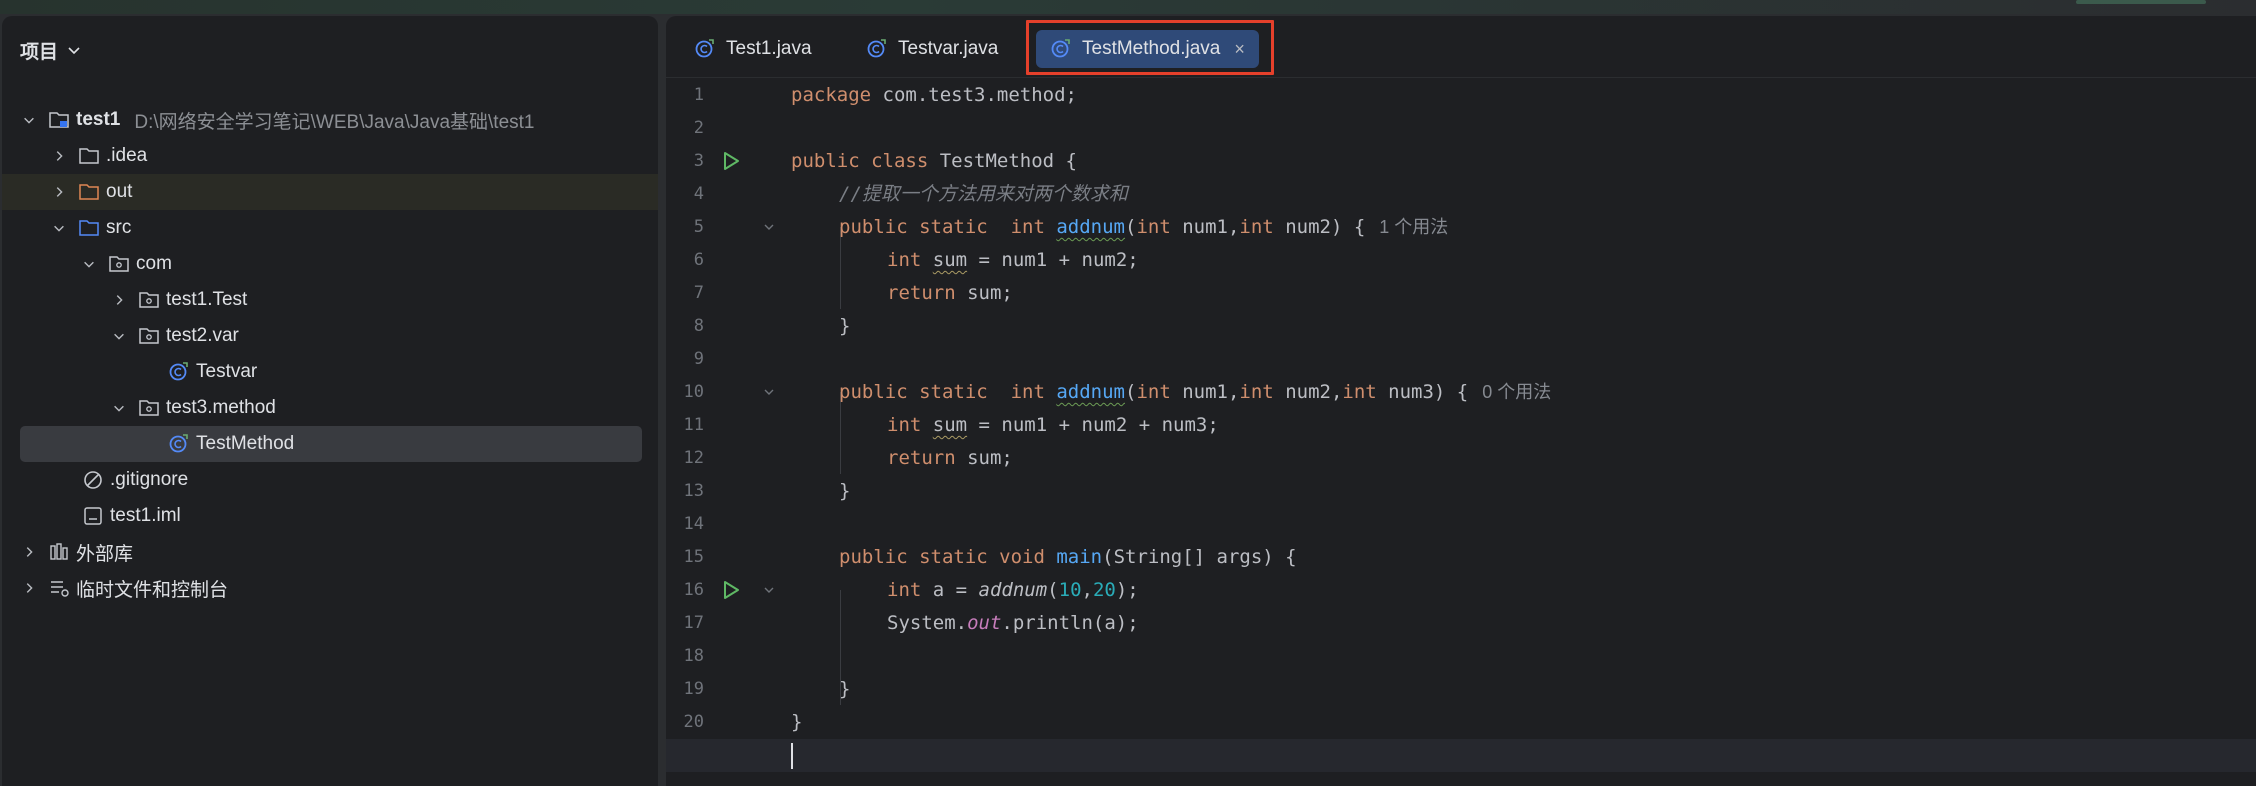 The image size is (2256, 786). What do you see at coordinates (330, 336) in the screenshot?
I see `tree-item-test2-var: test2.var` at bounding box center [330, 336].